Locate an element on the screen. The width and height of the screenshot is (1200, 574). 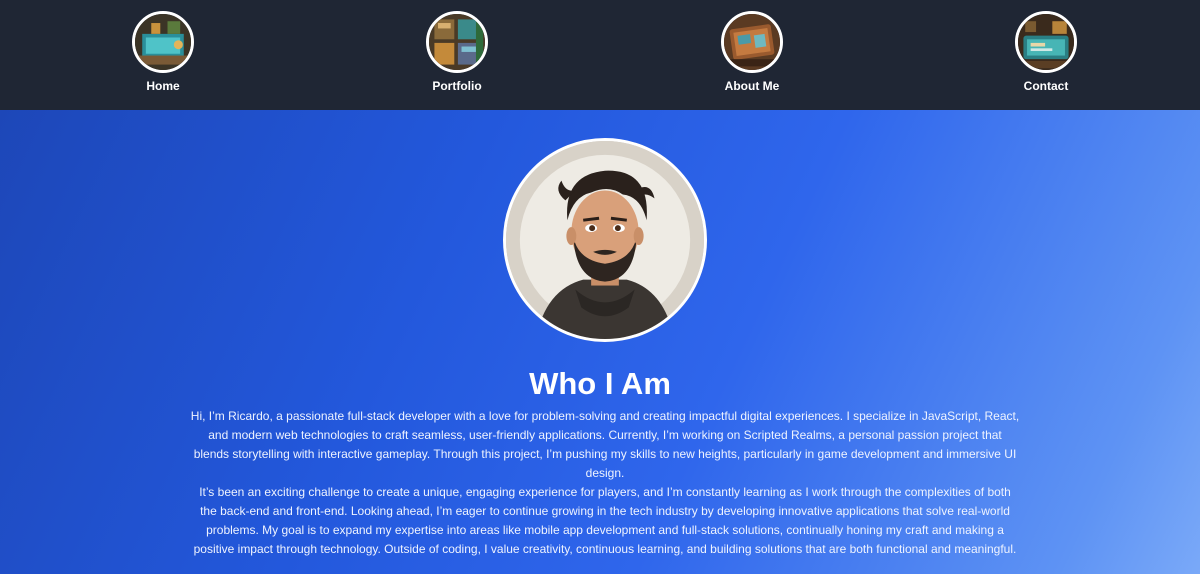
nav-item-home: Home is located at coordinates (163, 52).